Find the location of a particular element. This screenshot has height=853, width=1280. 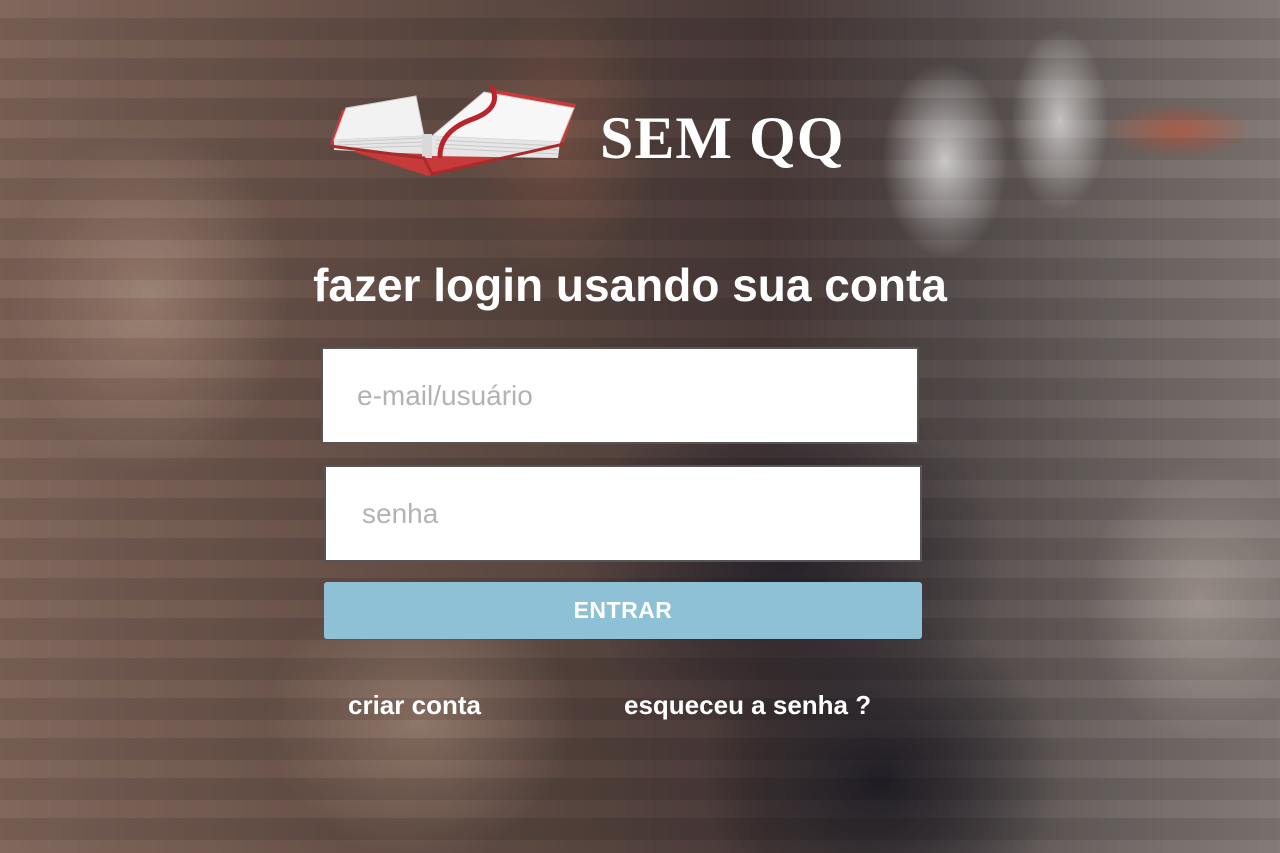

brand-name: SEM QQ is located at coordinates (722, 137).